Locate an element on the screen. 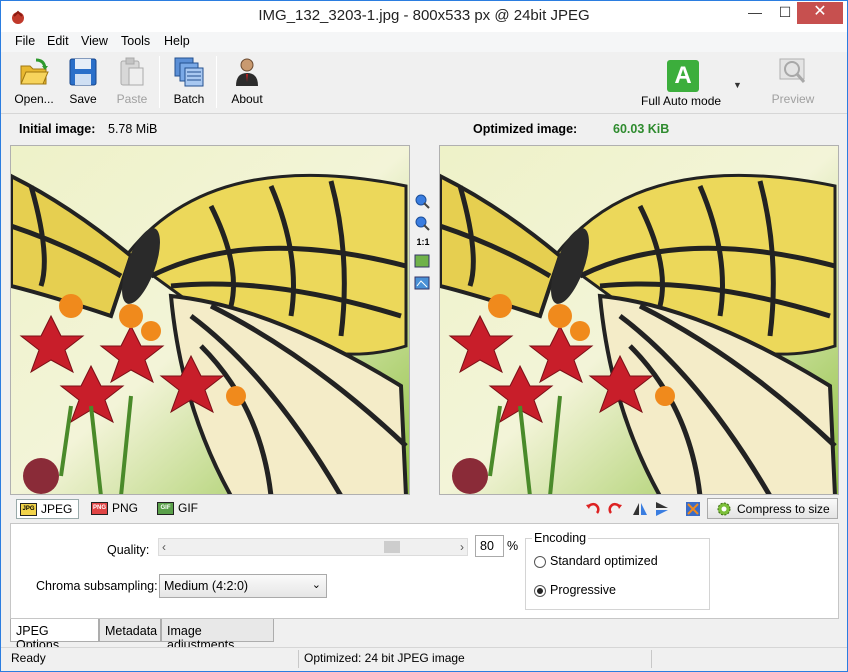  zoom-out-icon is located at coordinates (422, 223).